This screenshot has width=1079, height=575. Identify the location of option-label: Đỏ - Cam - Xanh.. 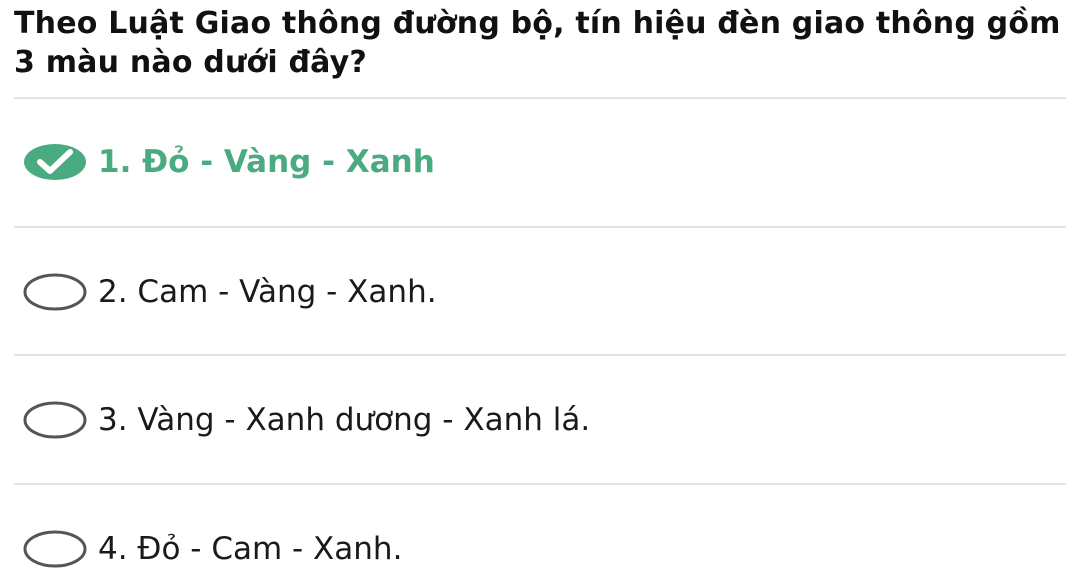
(265, 549).